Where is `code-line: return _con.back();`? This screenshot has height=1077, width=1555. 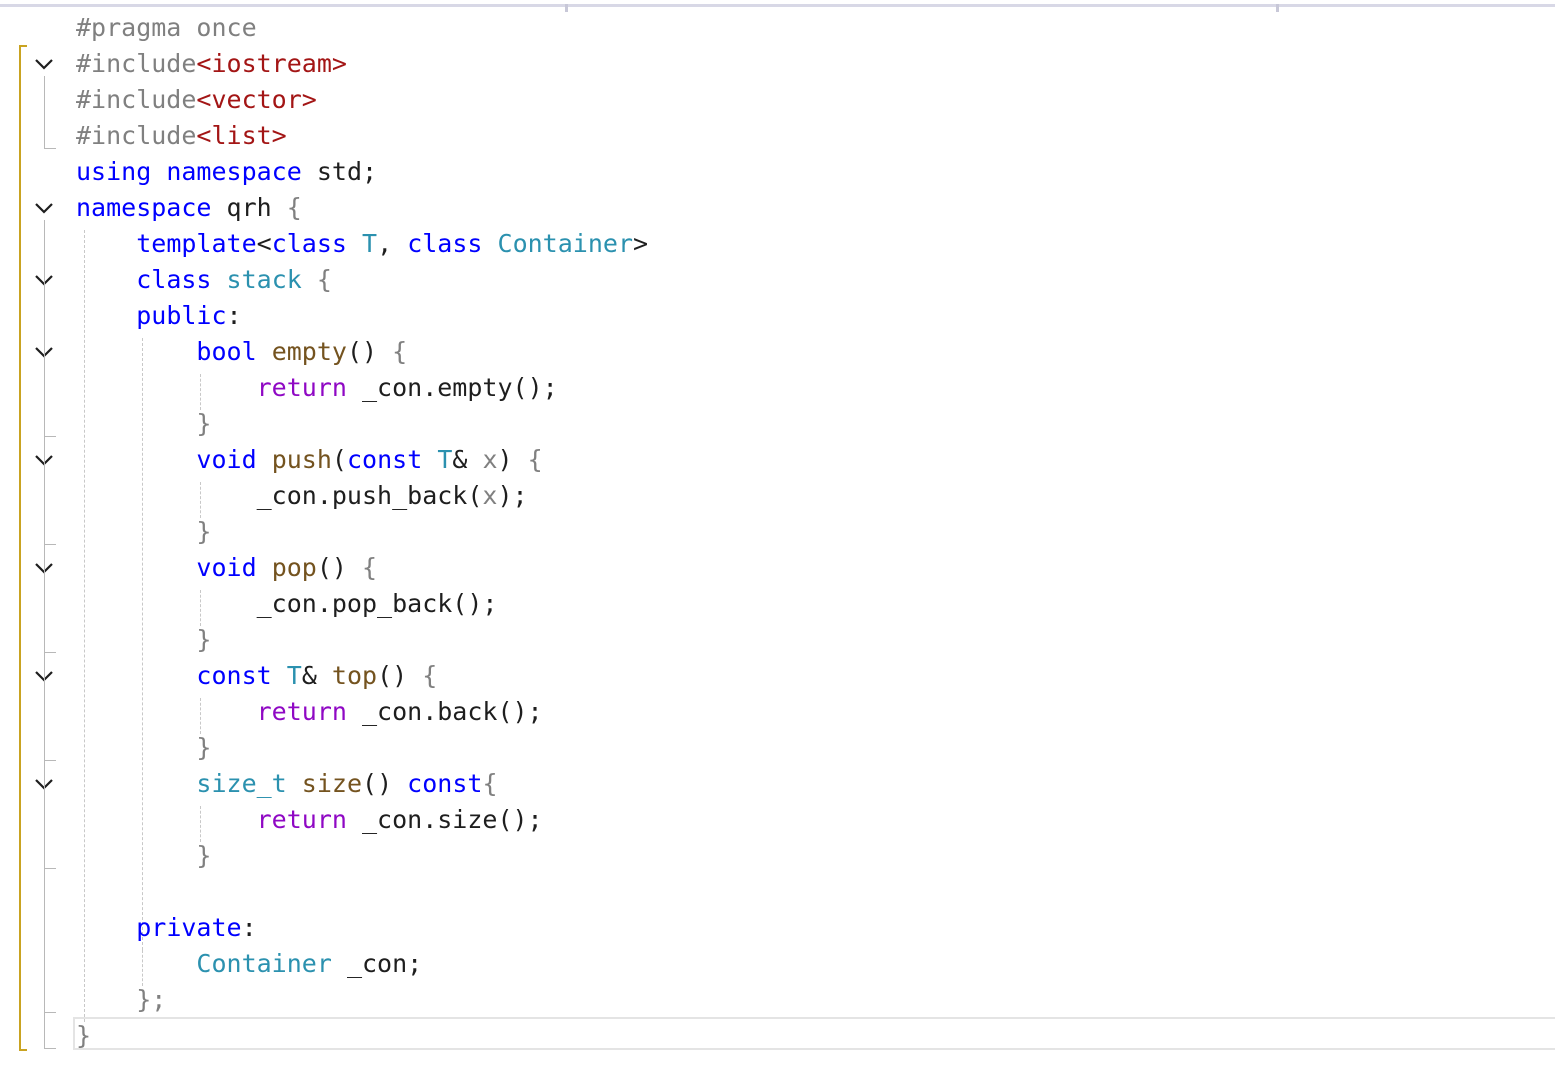 code-line: return _con.back(); is located at coordinates (309, 712).